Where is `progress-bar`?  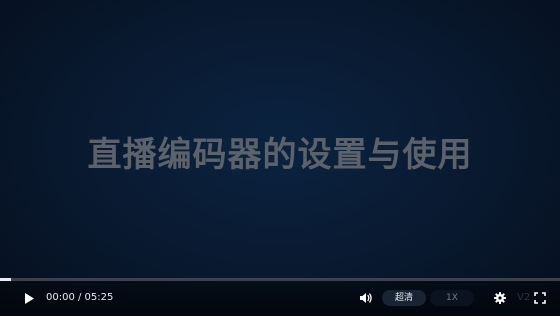
progress-bar is located at coordinates (280, 279).